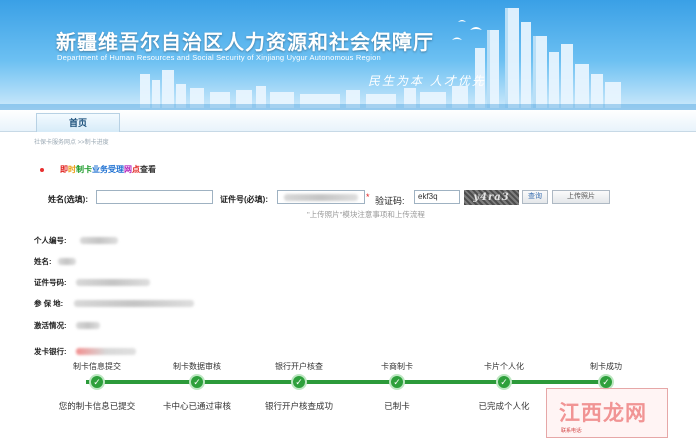  I want to click on notice-part: 查看, so click(148, 169).